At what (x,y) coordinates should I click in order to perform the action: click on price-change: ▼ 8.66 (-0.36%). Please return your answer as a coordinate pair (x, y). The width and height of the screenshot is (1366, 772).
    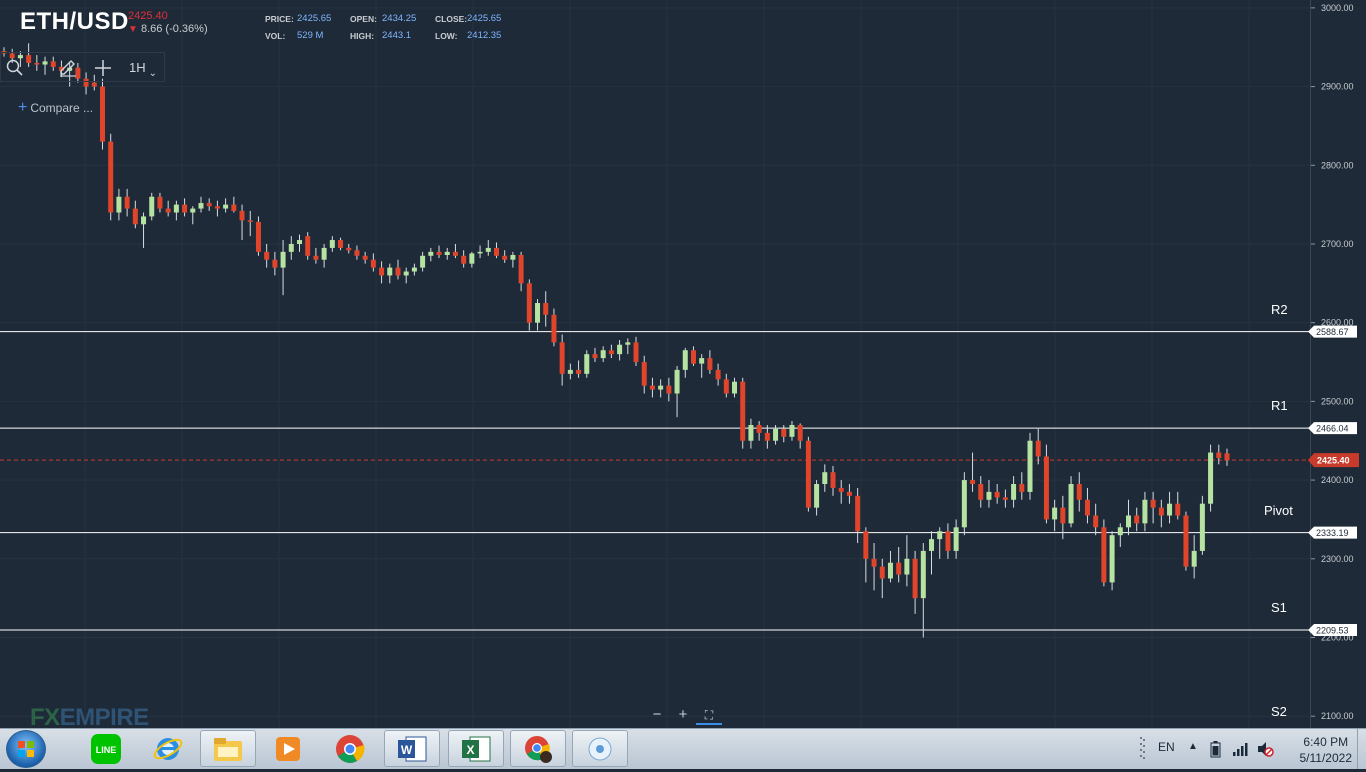
    Looking at the image, I should click on (168, 29).